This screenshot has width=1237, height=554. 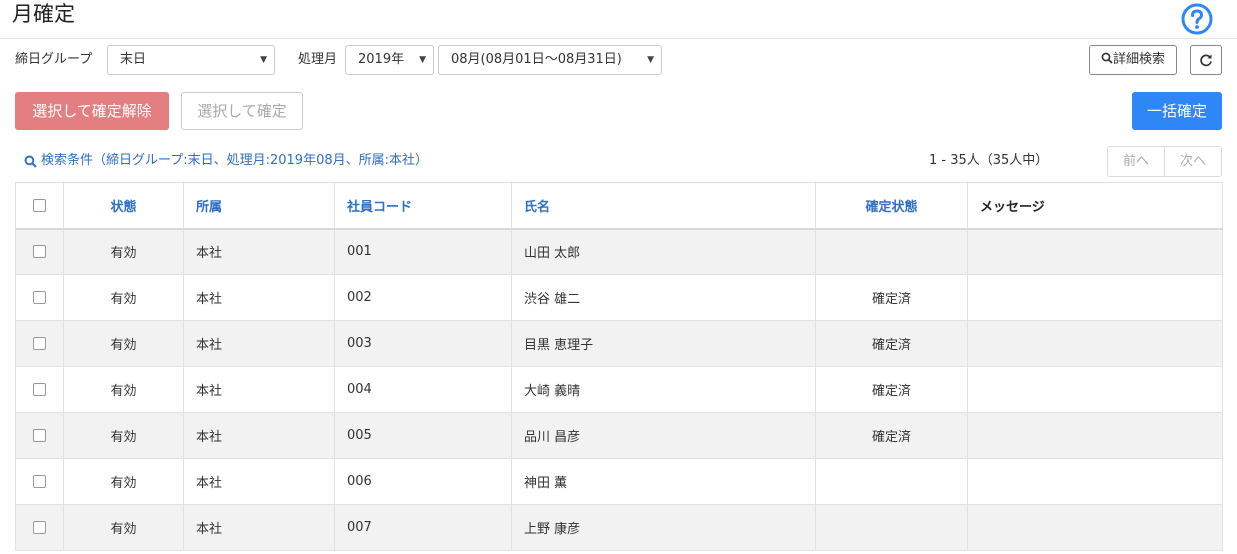 I want to click on detail-search-label: 詳細検索, so click(x=1138, y=59).